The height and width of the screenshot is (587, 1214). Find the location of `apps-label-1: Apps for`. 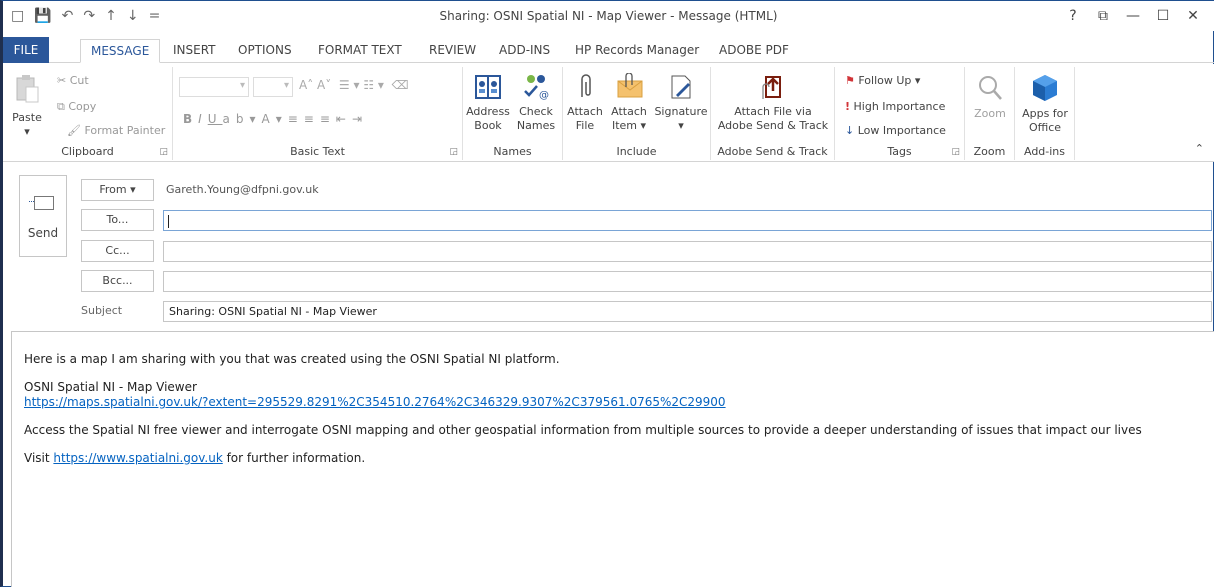

apps-label-1: Apps for is located at coordinates (1045, 113).